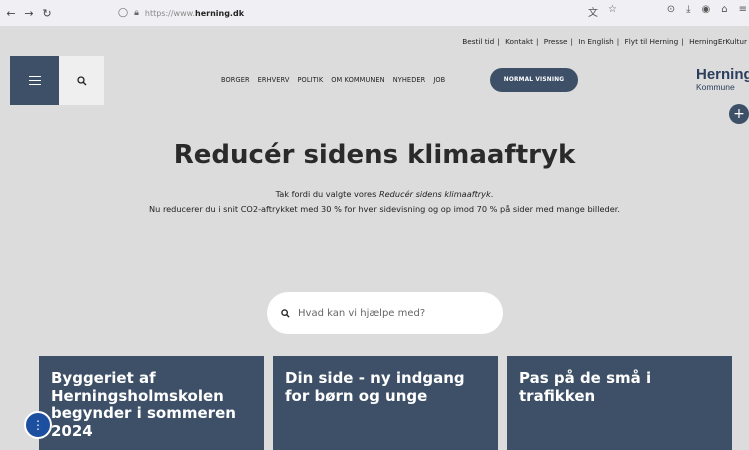 The image size is (749, 450). Describe the element at coordinates (724, 9) in the screenshot. I see `extensions-icon: ⌂` at that location.